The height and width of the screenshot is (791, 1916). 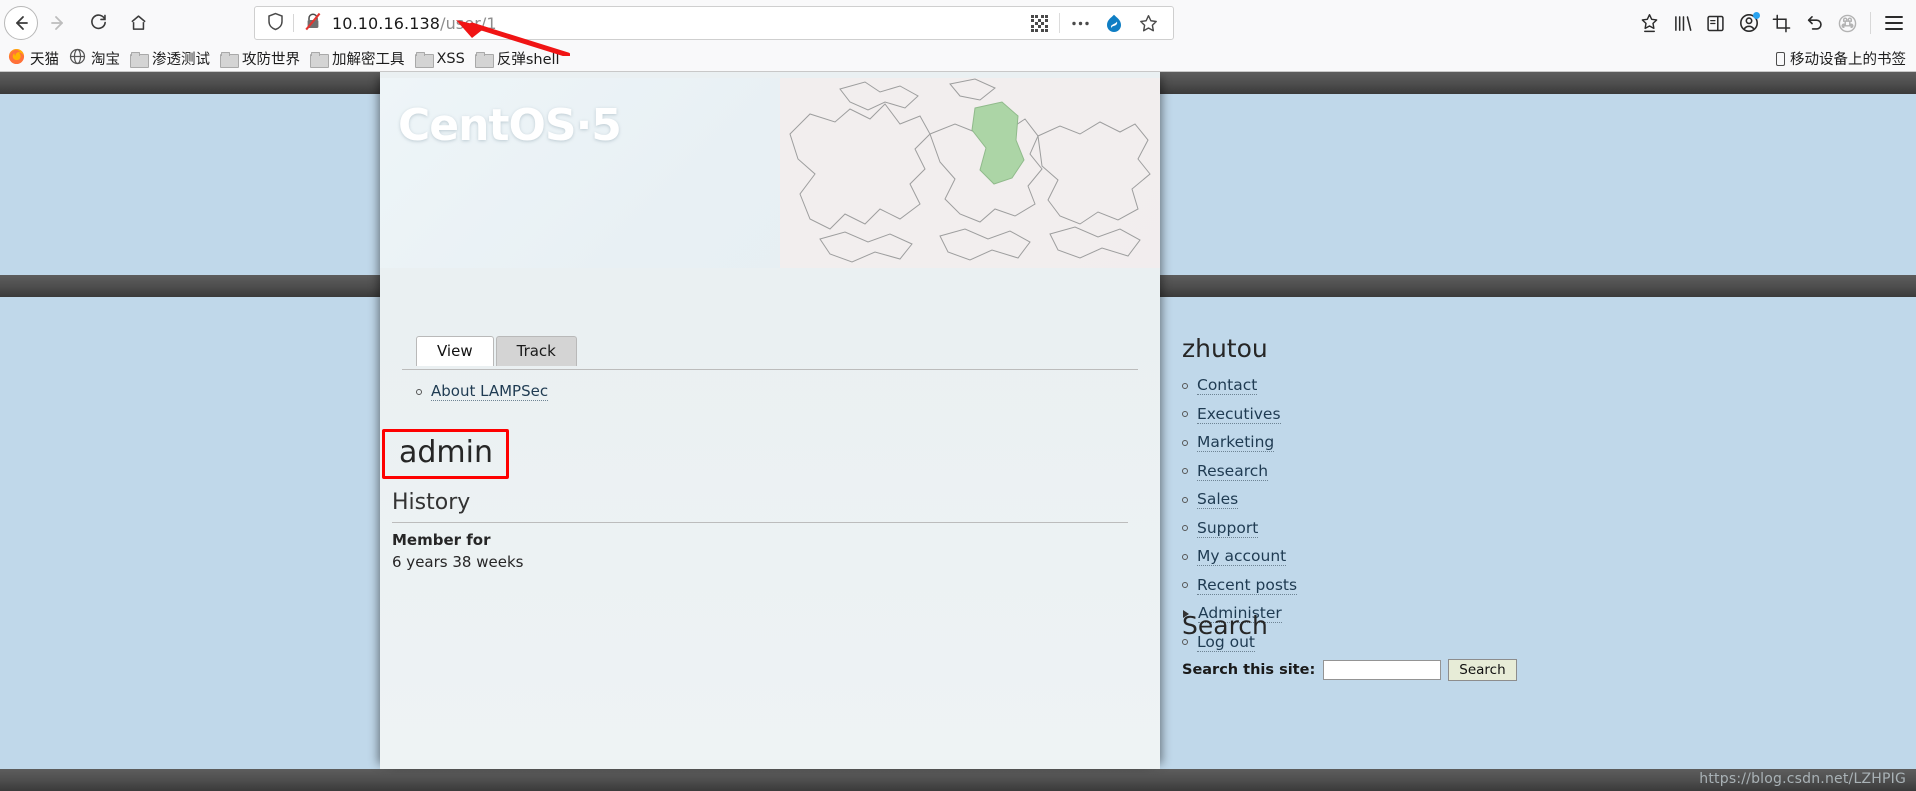 What do you see at coordinates (260, 58) in the screenshot?
I see `bookmark-item: 攻防世界` at bounding box center [260, 58].